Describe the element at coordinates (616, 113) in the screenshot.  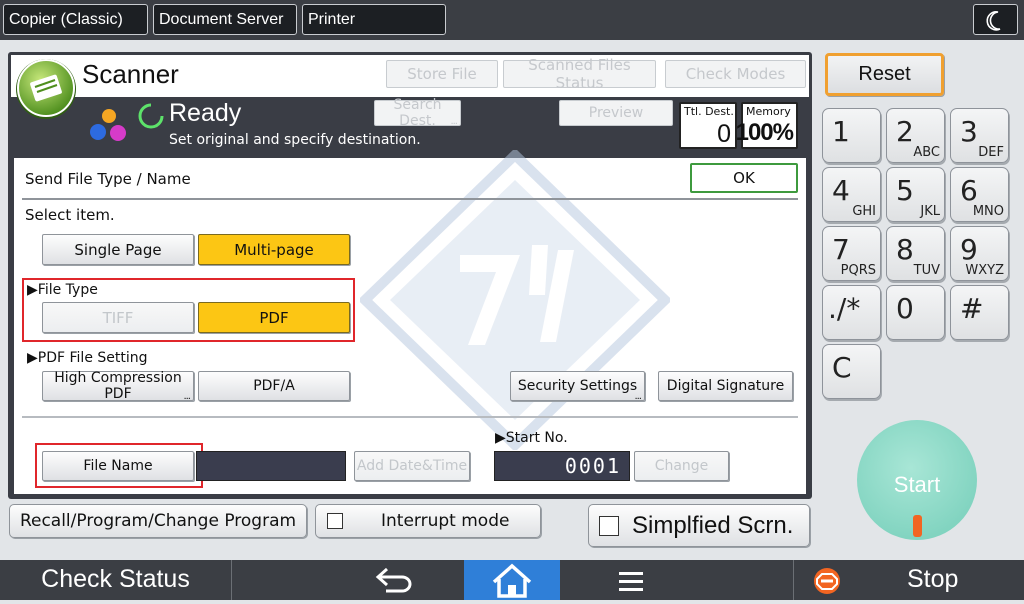
I see `preview-button: Preview` at that location.